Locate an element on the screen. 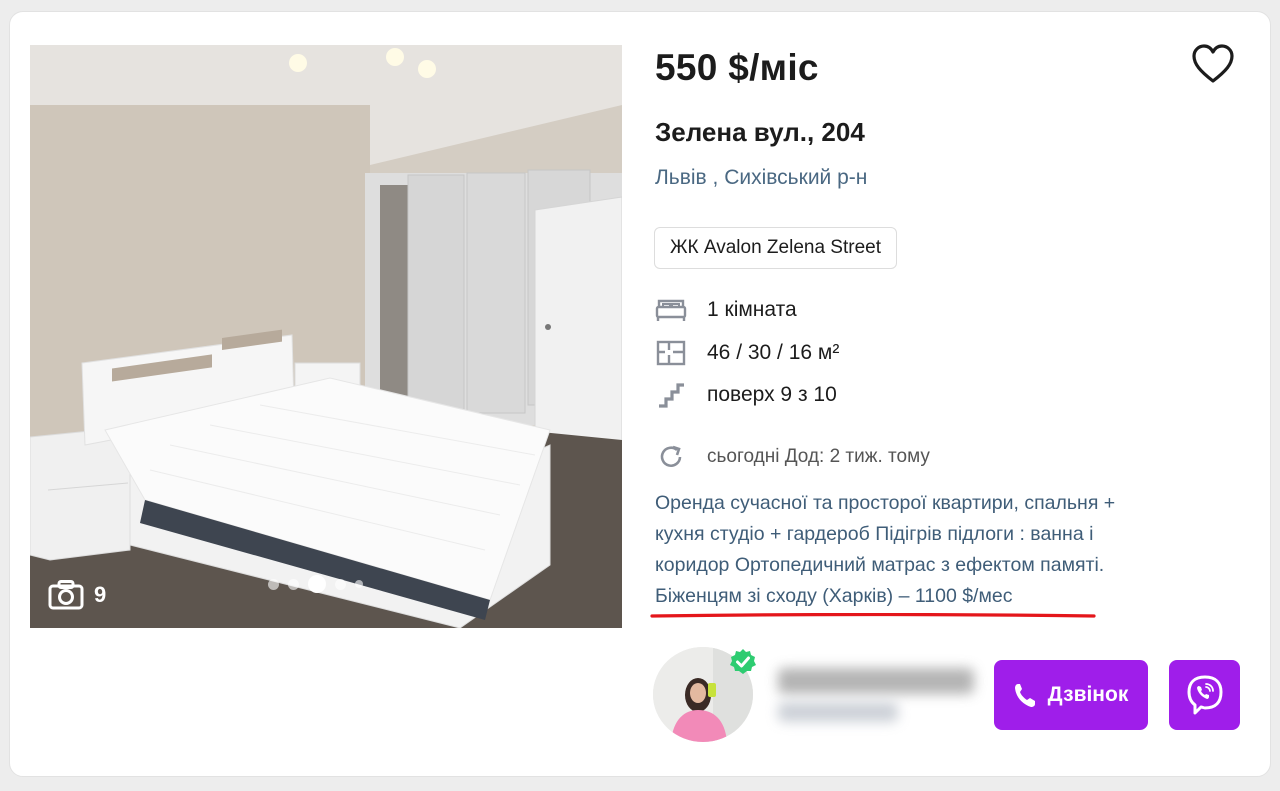 The width and height of the screenshot is (1280, 791). listing-city-district: Львів , Сихівський р-н is located at coordinates (761, 178).